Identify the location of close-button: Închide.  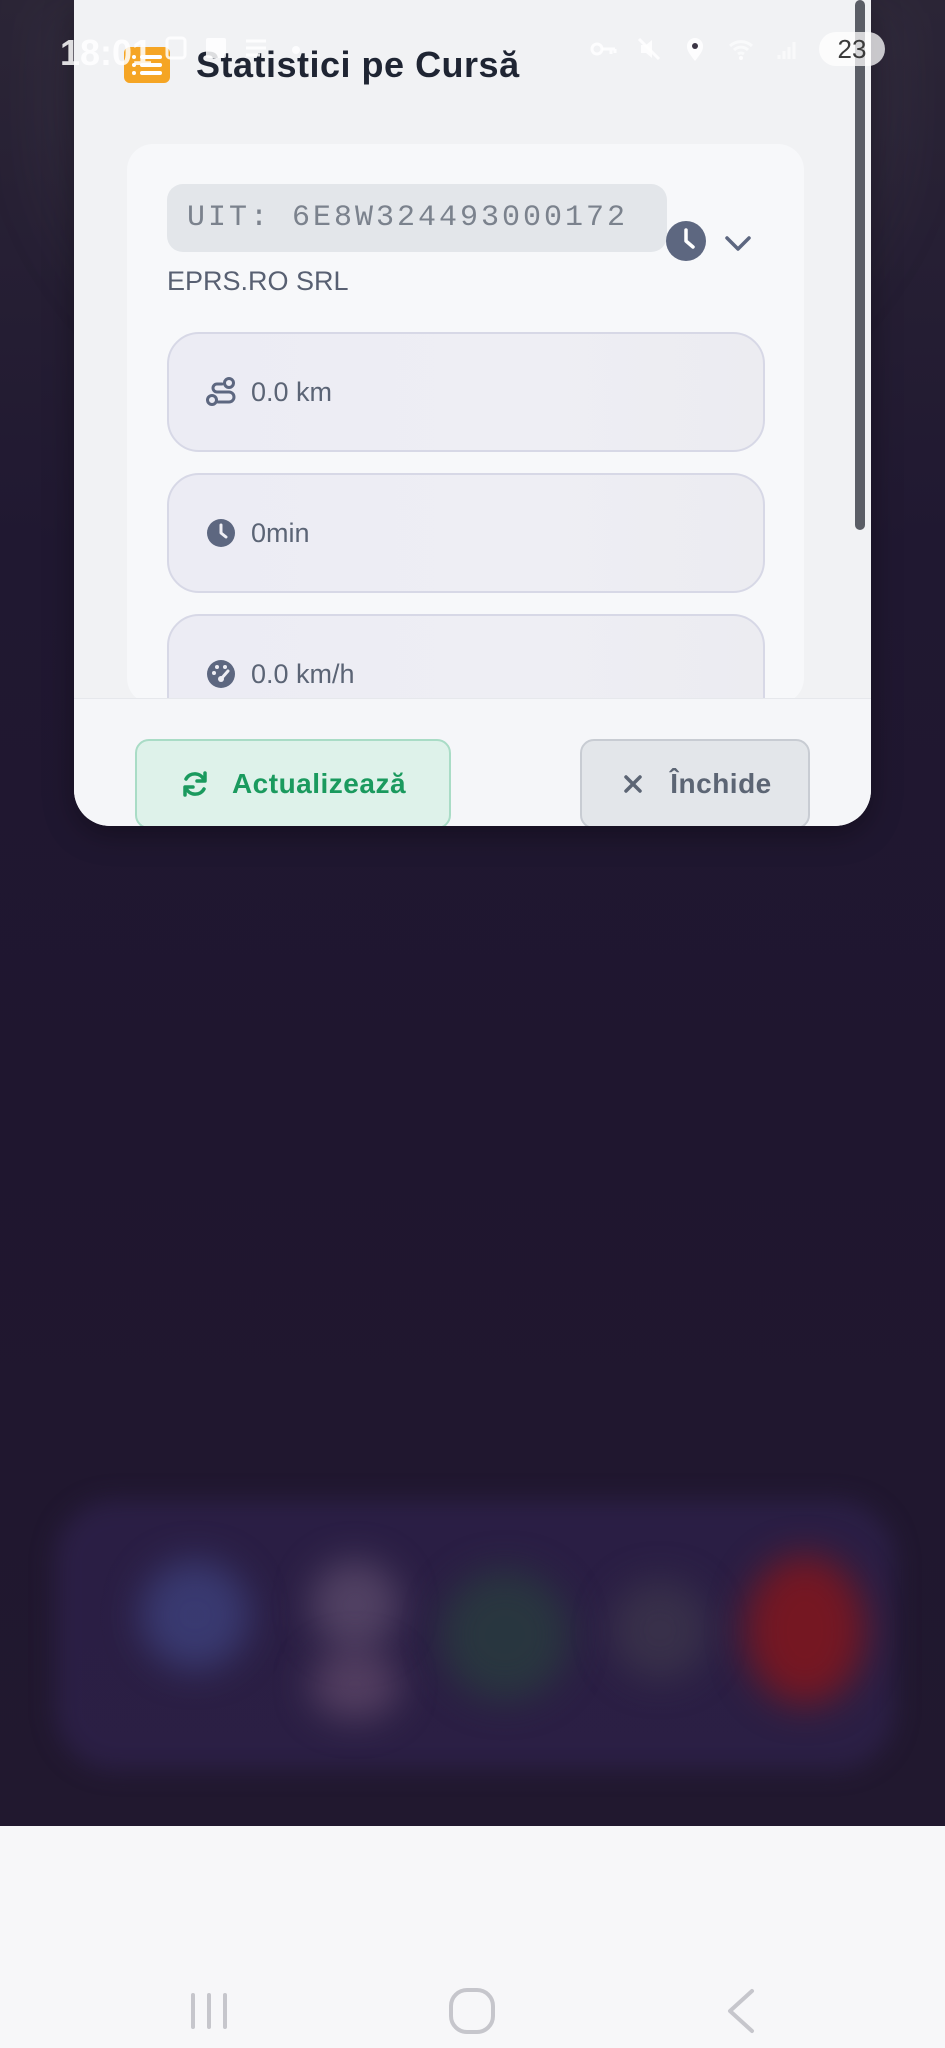
(695, 782).